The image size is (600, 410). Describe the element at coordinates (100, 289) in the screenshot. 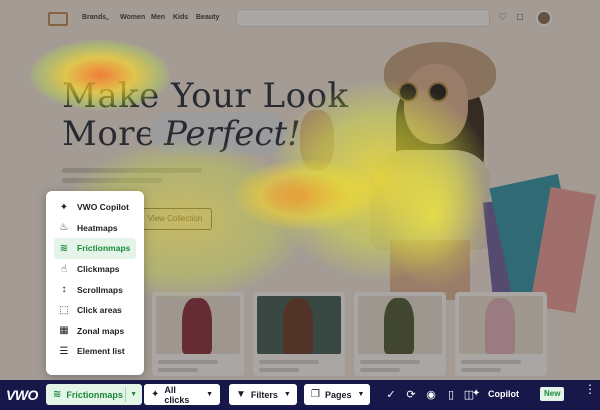

I see `menu-item-label: Scrollmaps` at that location.